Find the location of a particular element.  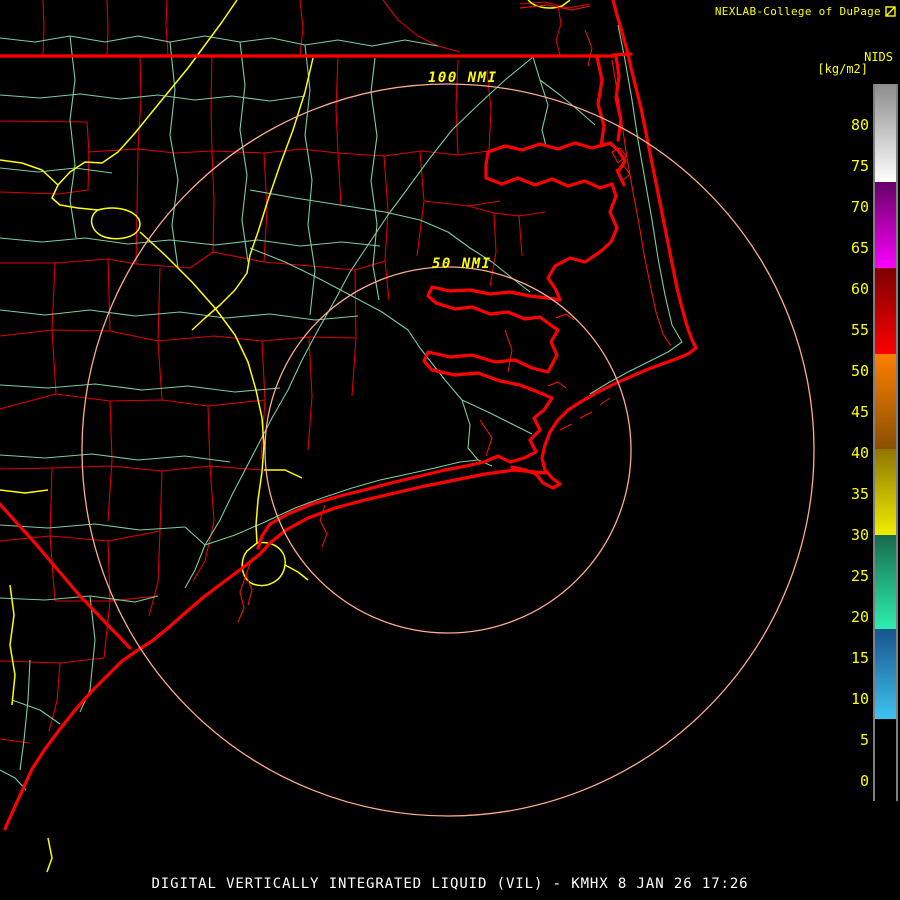

brand-header: NEXLAB-College of DuPage is located at coordinates (805, 11).